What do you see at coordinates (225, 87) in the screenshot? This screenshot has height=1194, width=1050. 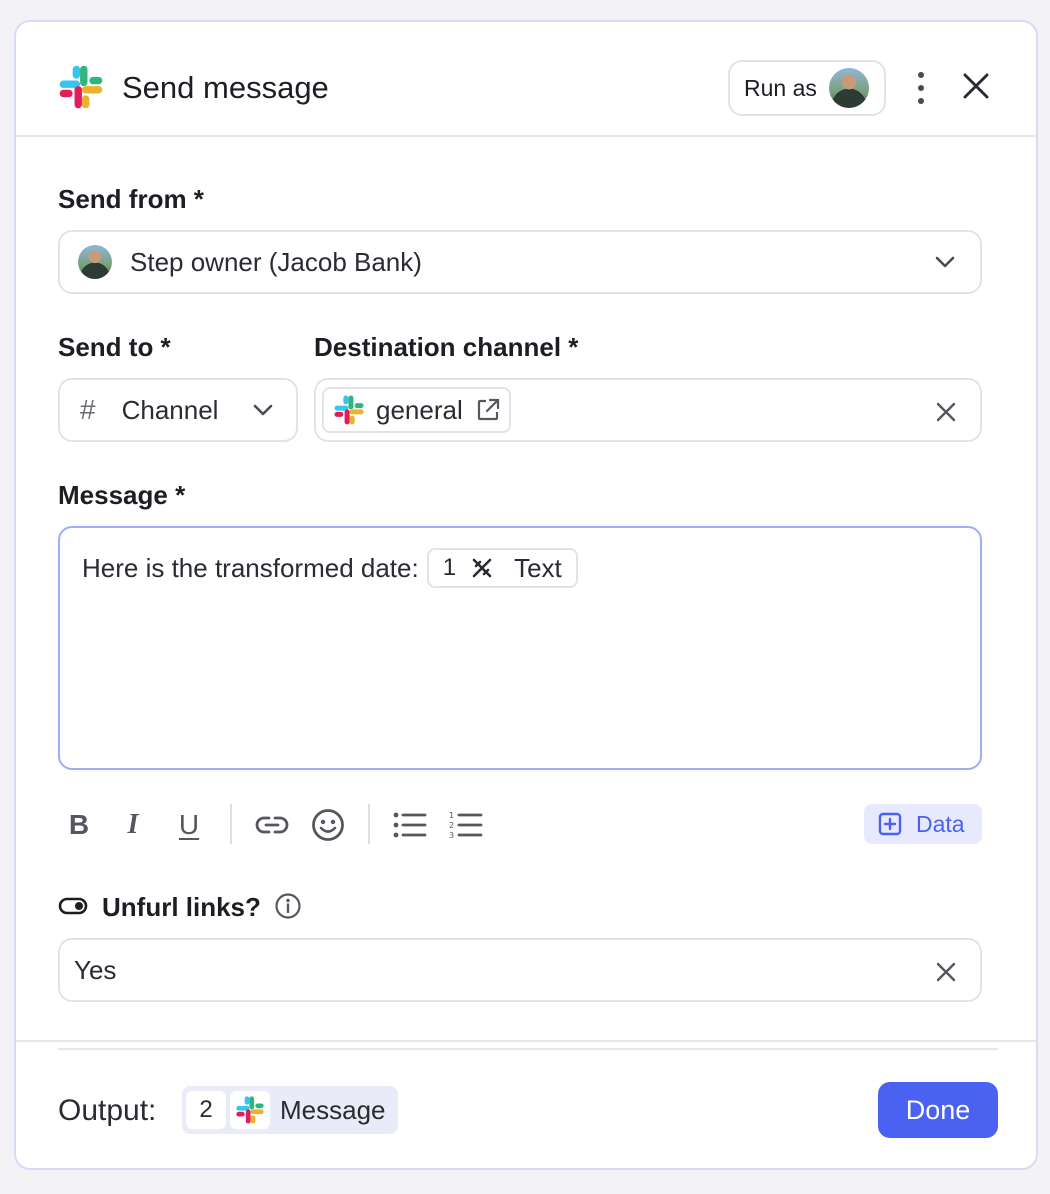 I see `page-title: Send message` at bounding box center [225, 87].